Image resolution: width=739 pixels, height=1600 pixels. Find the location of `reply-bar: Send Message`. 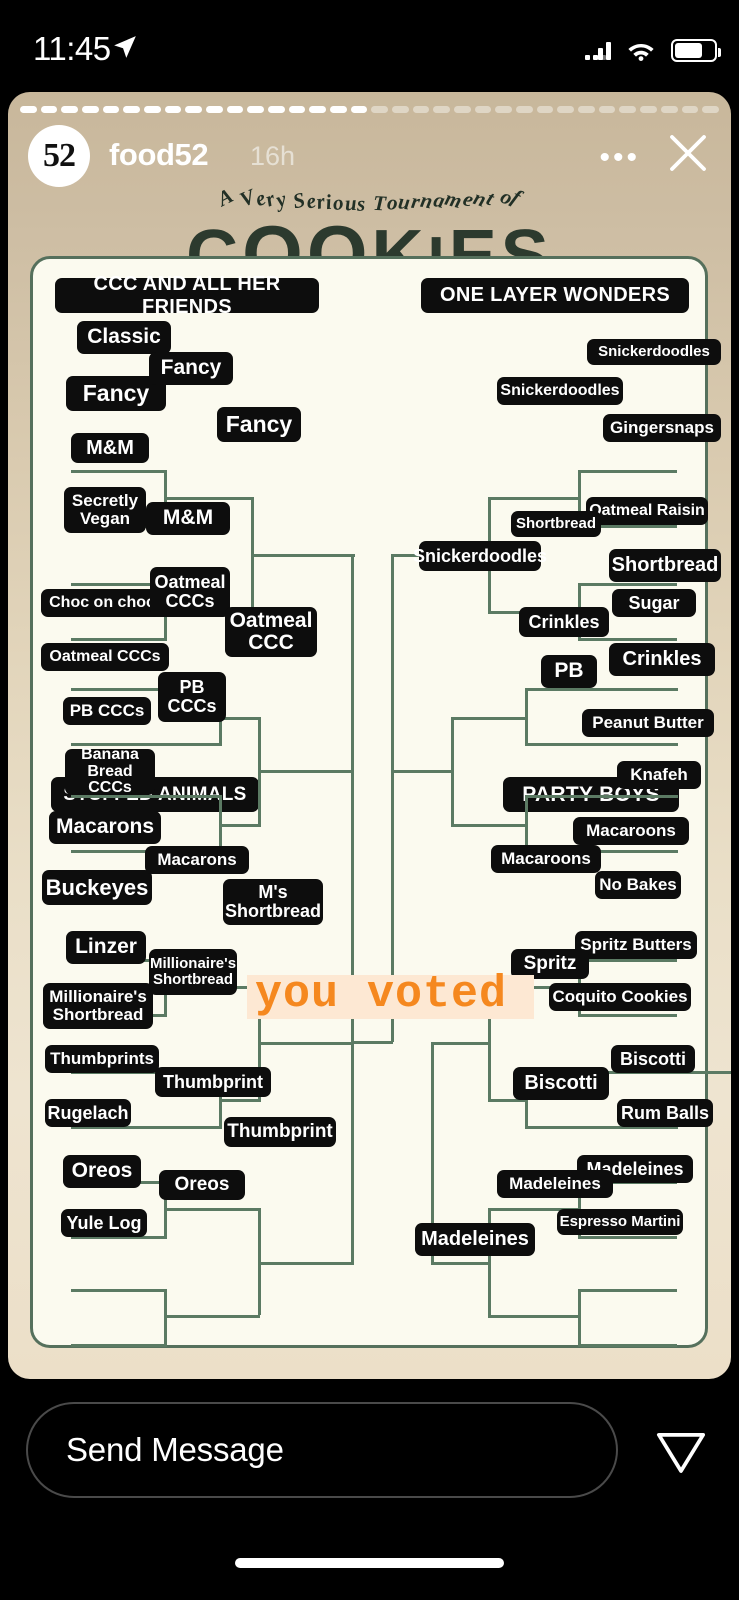

reply-bar: Send Message is located at coordinates (369, 1455).